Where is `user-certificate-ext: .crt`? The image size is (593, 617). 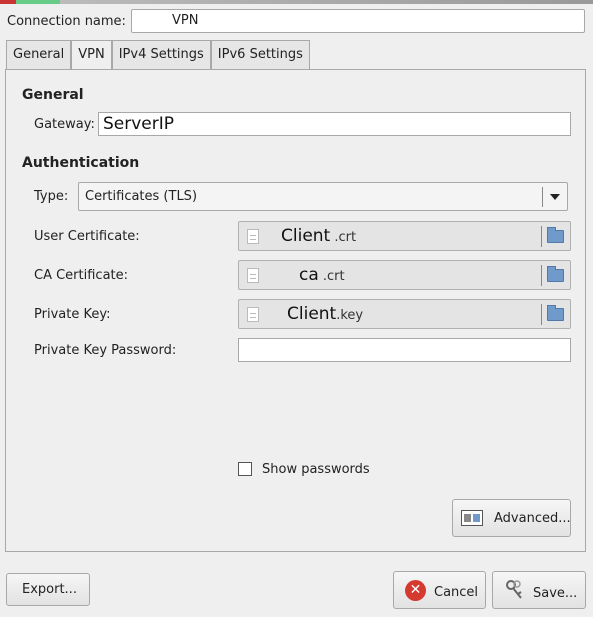 user-certificate-ext: .crt is located at coordinates (345, 237).